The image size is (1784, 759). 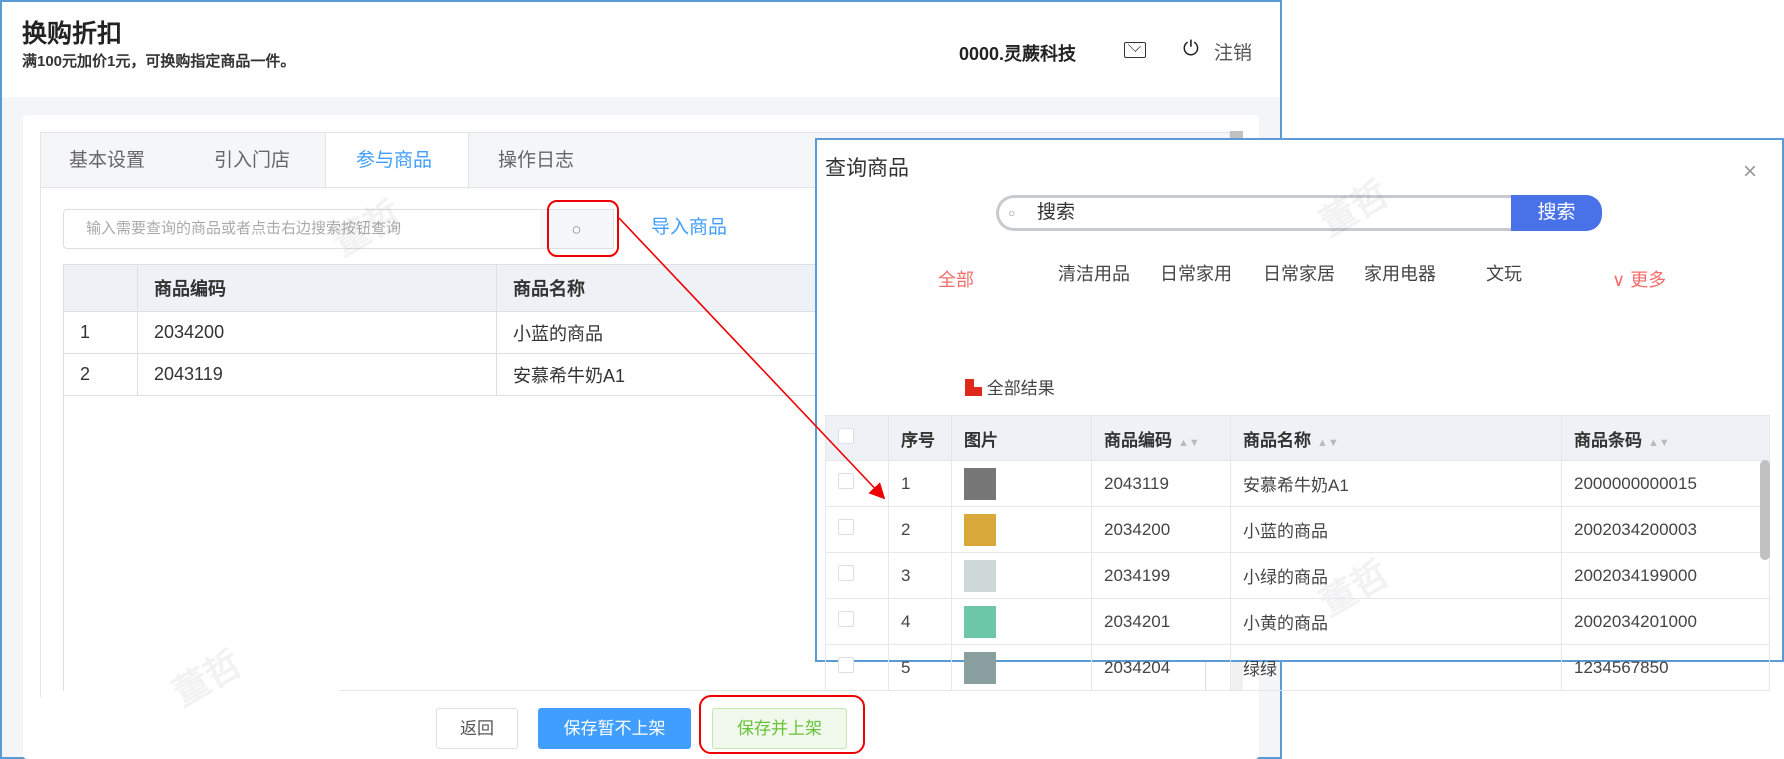 What do you see at coordinates (920, 621) in the screenshot?
I see `row-number: 4` at bounding box center [920, 621].